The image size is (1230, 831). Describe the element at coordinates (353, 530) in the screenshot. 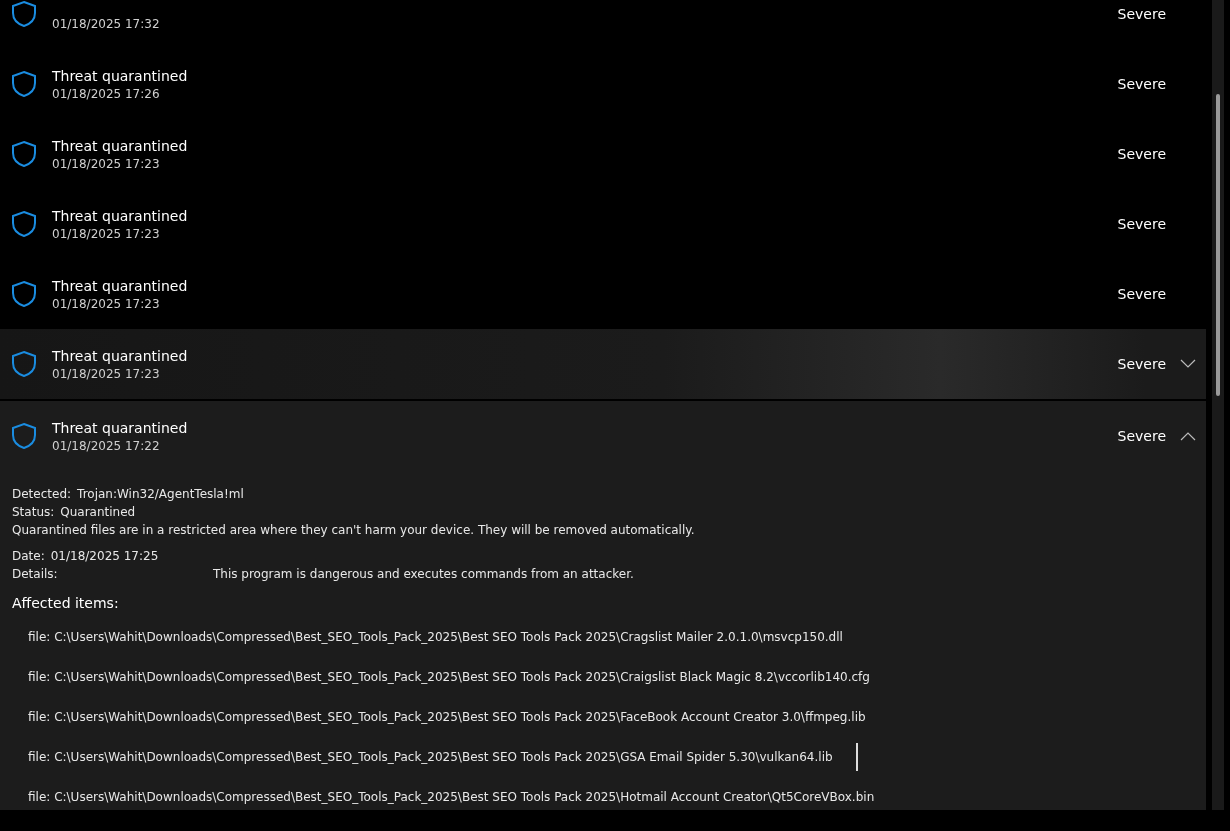

I see `quarantine-note: Quarantined files are in a restricted area where they can't harm your device. They will be removed automatically.` at that location.